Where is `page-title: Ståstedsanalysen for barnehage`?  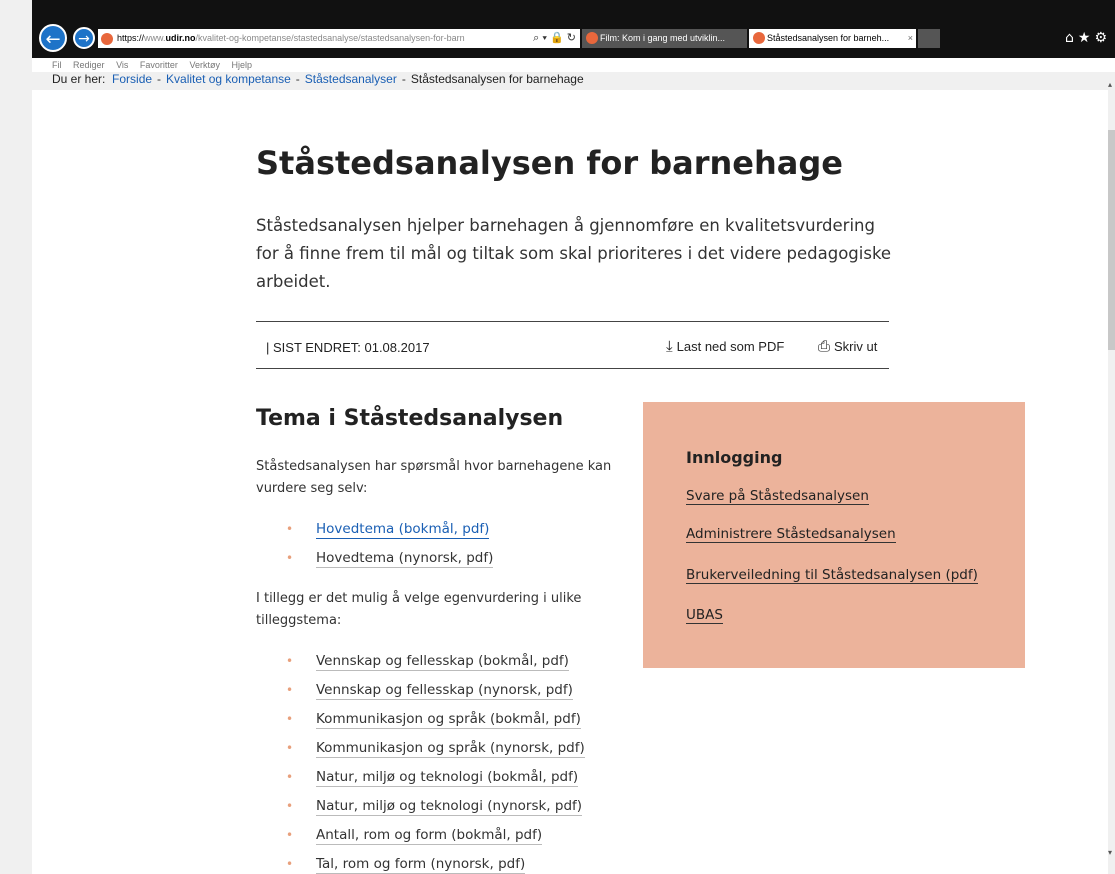
page-title: Ståstedsanalysen for barnehage is located at coordinates (549, 163).